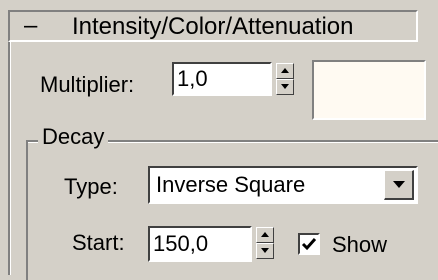 The height and width of the screenshot is (280, 438). I want to click on show-checkbox-label: Show, so click(359, 245).